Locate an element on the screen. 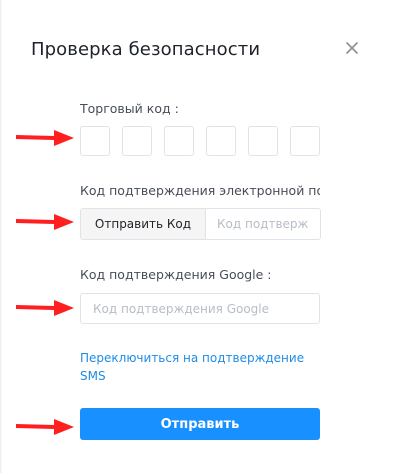  email-code-input-group: Отправить Код is located at coordinates (200, 224).